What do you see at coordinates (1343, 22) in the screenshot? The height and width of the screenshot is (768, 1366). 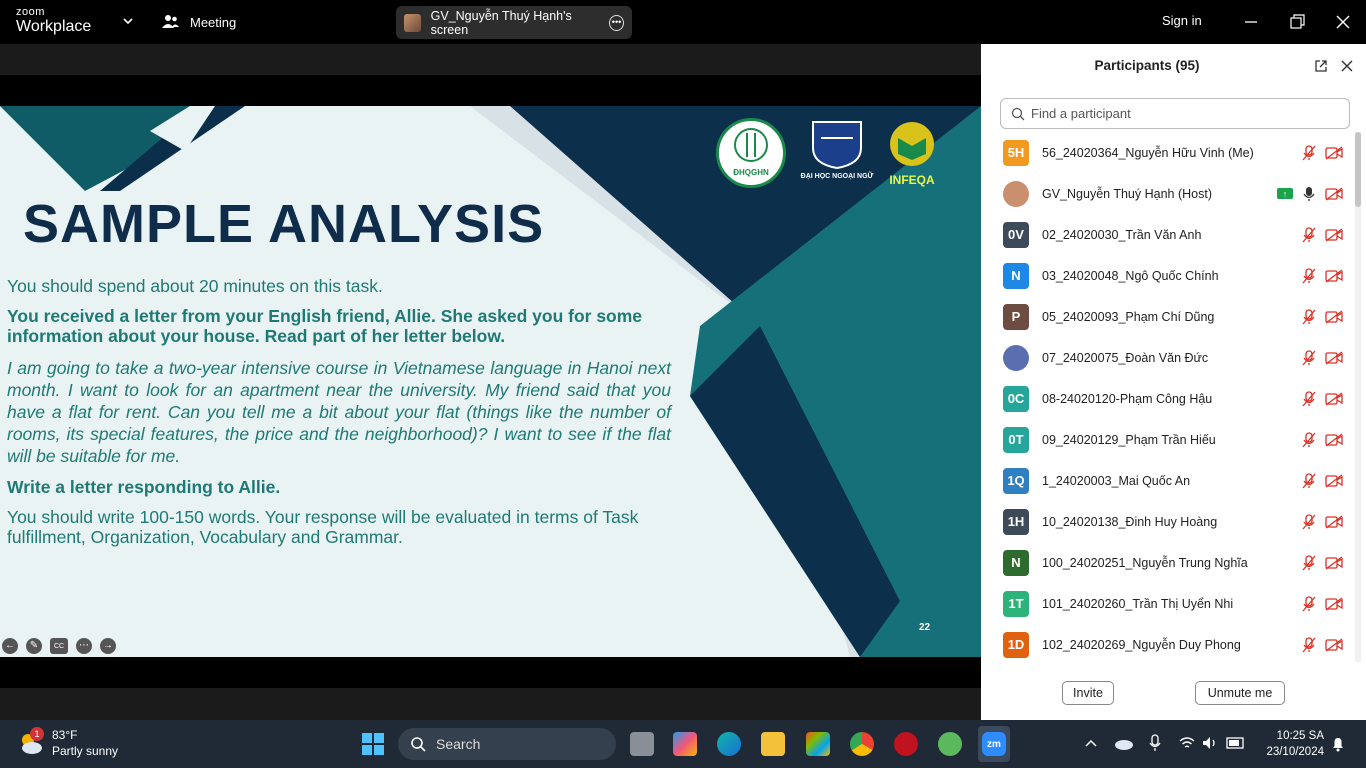 I see `close-window-icon` at bounding box center [1343, 22].